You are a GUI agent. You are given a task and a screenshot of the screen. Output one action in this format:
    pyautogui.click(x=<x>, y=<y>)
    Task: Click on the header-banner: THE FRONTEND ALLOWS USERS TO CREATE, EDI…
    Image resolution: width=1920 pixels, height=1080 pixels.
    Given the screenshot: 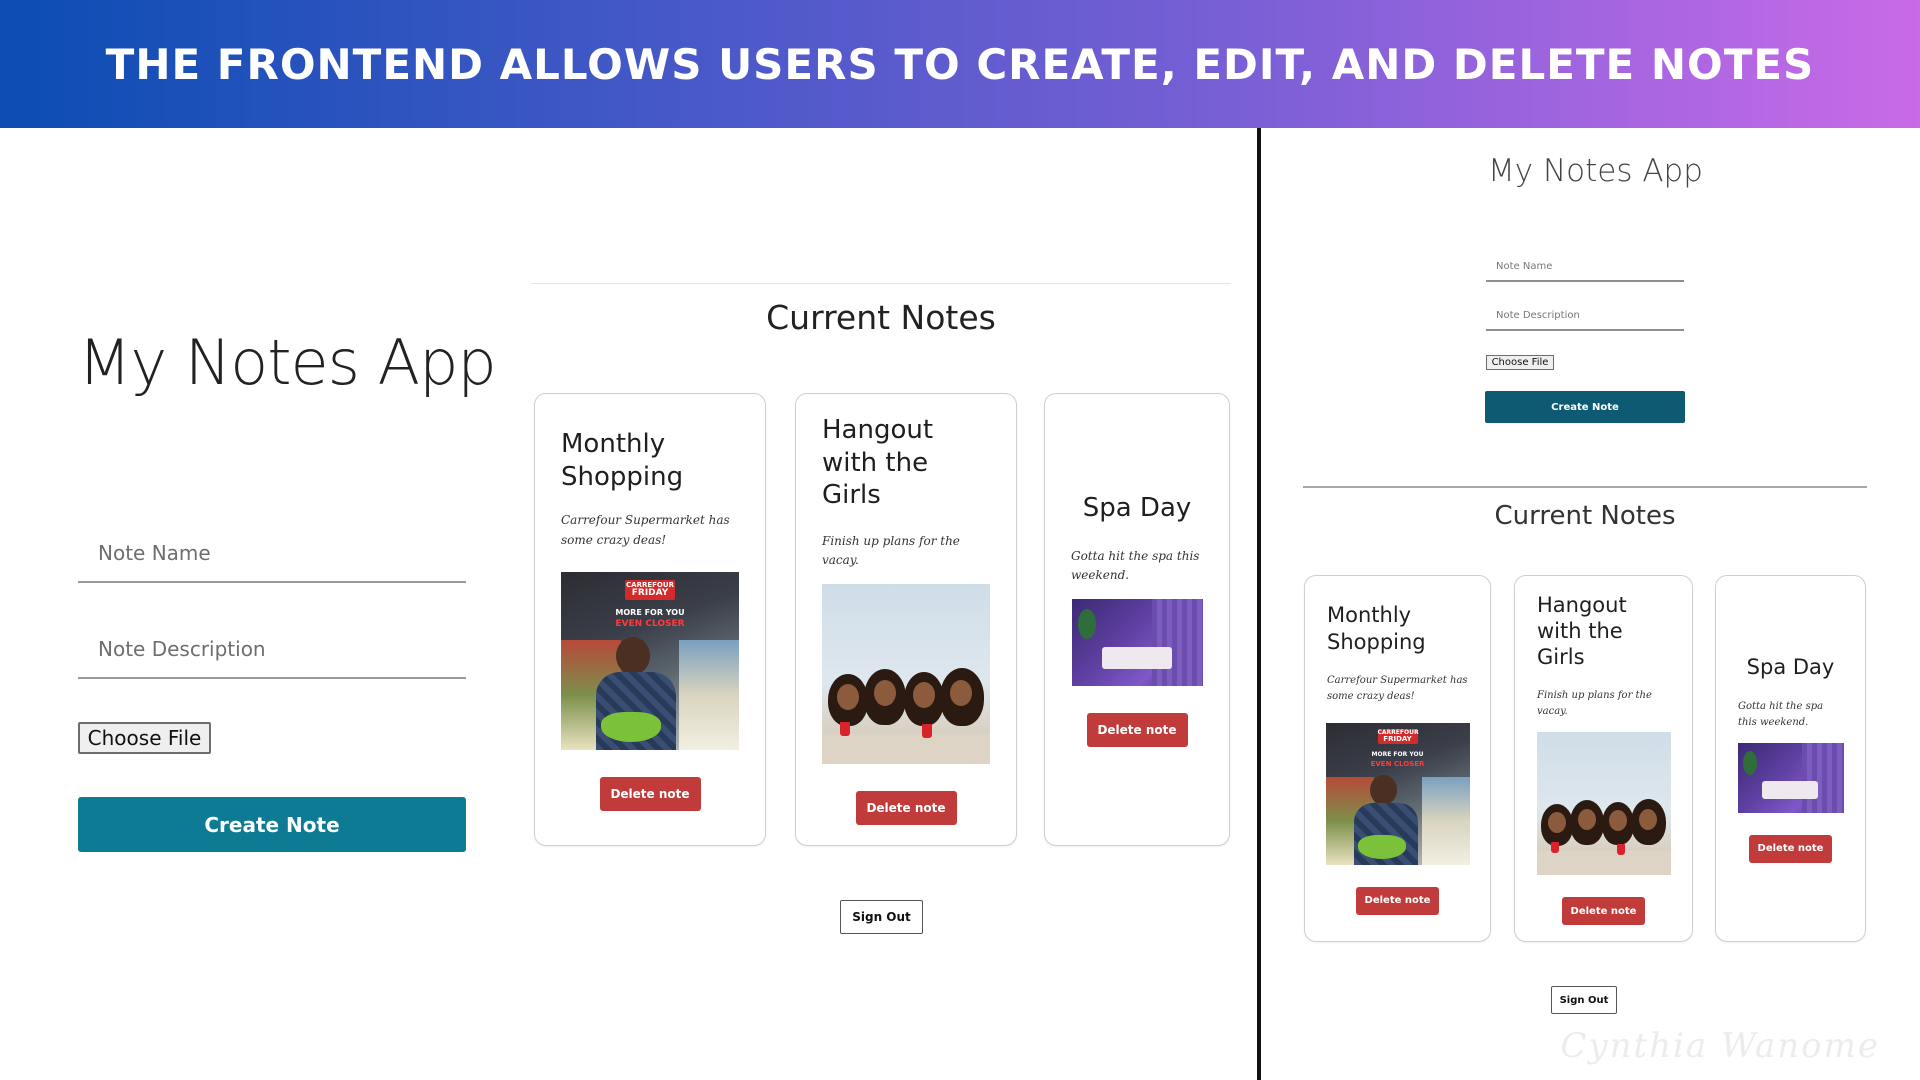 What is the action you would take?
    pyautogui.click(x=960, y=64)
    